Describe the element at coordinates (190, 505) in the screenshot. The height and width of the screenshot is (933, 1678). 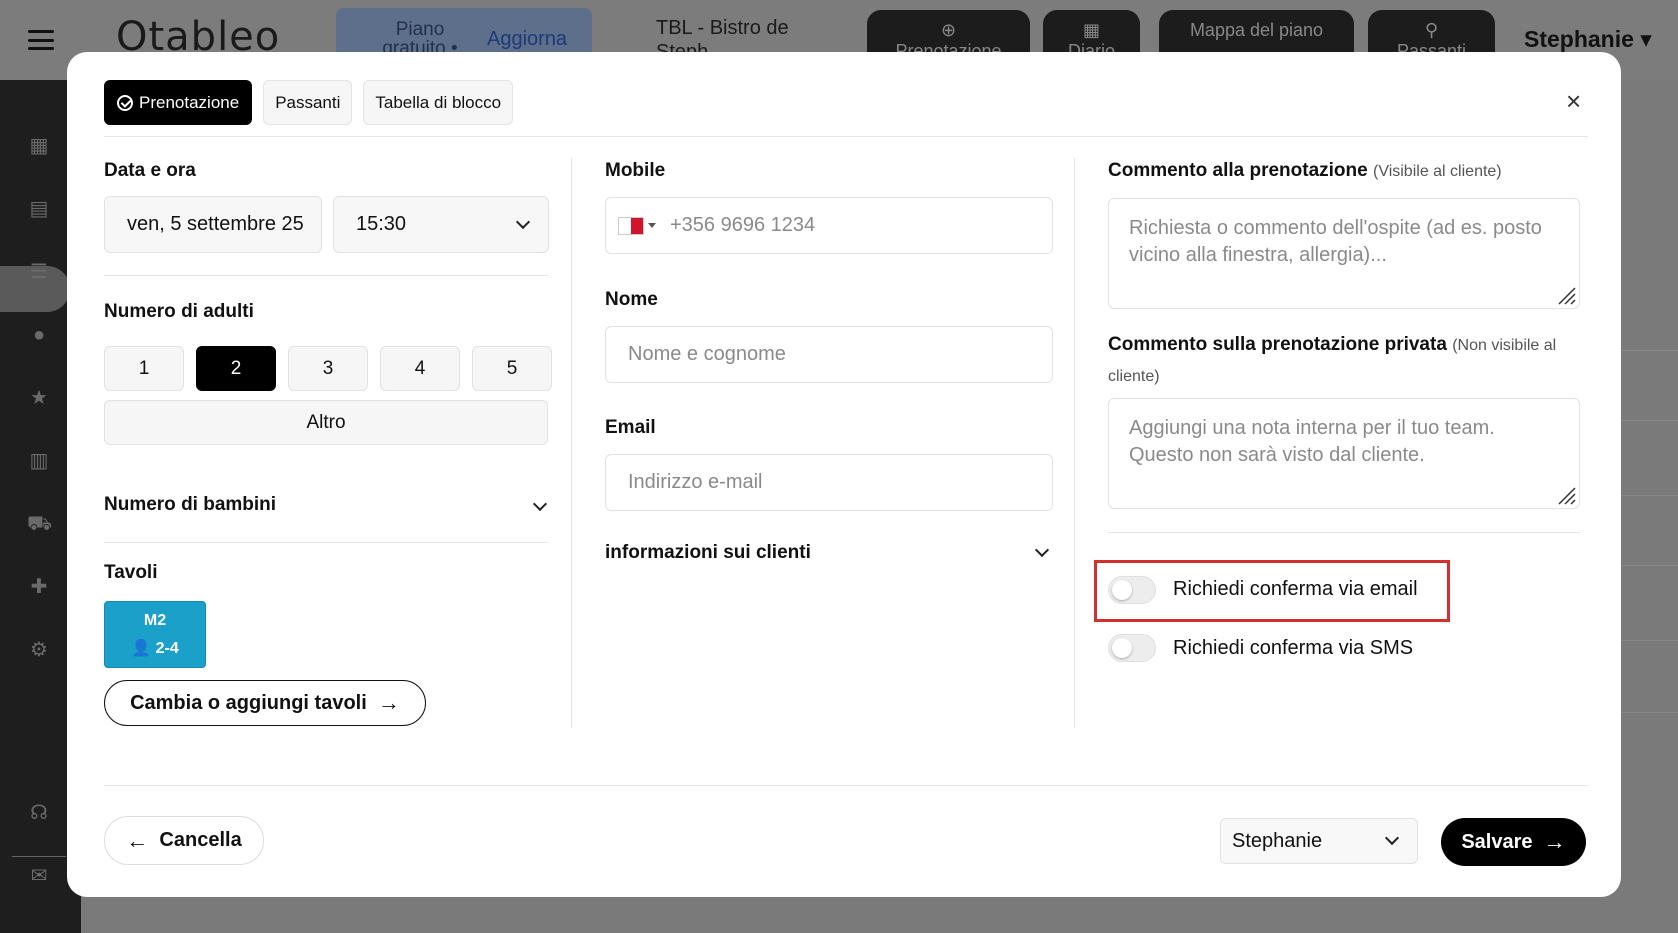
I see `children-label: Numero di bambini` at that location.